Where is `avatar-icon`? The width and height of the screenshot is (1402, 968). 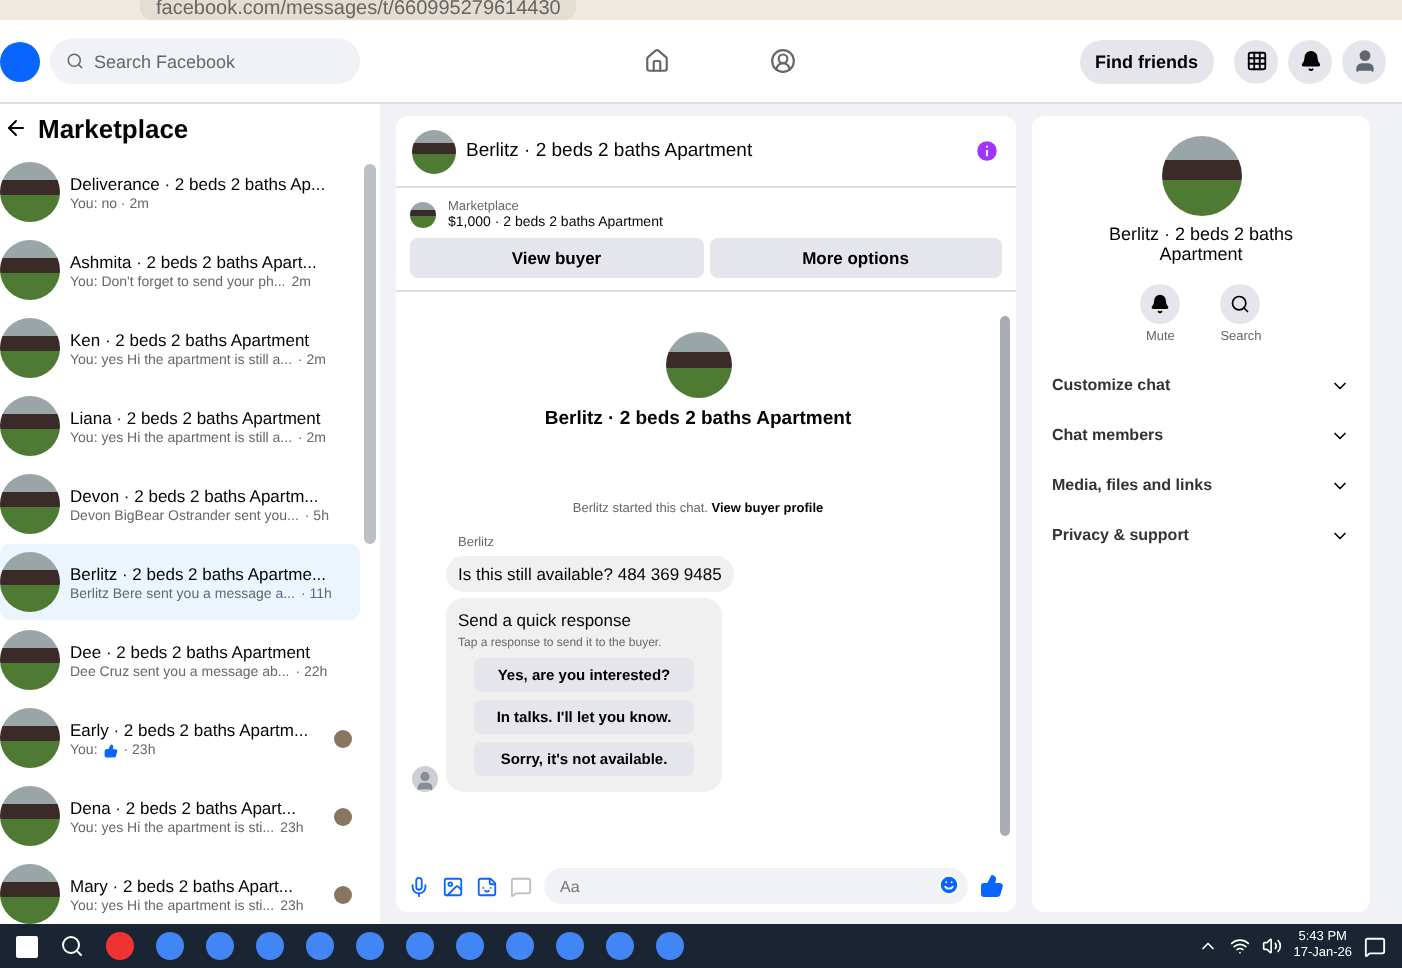
avatar-icon is located at coordinates (425, 779).